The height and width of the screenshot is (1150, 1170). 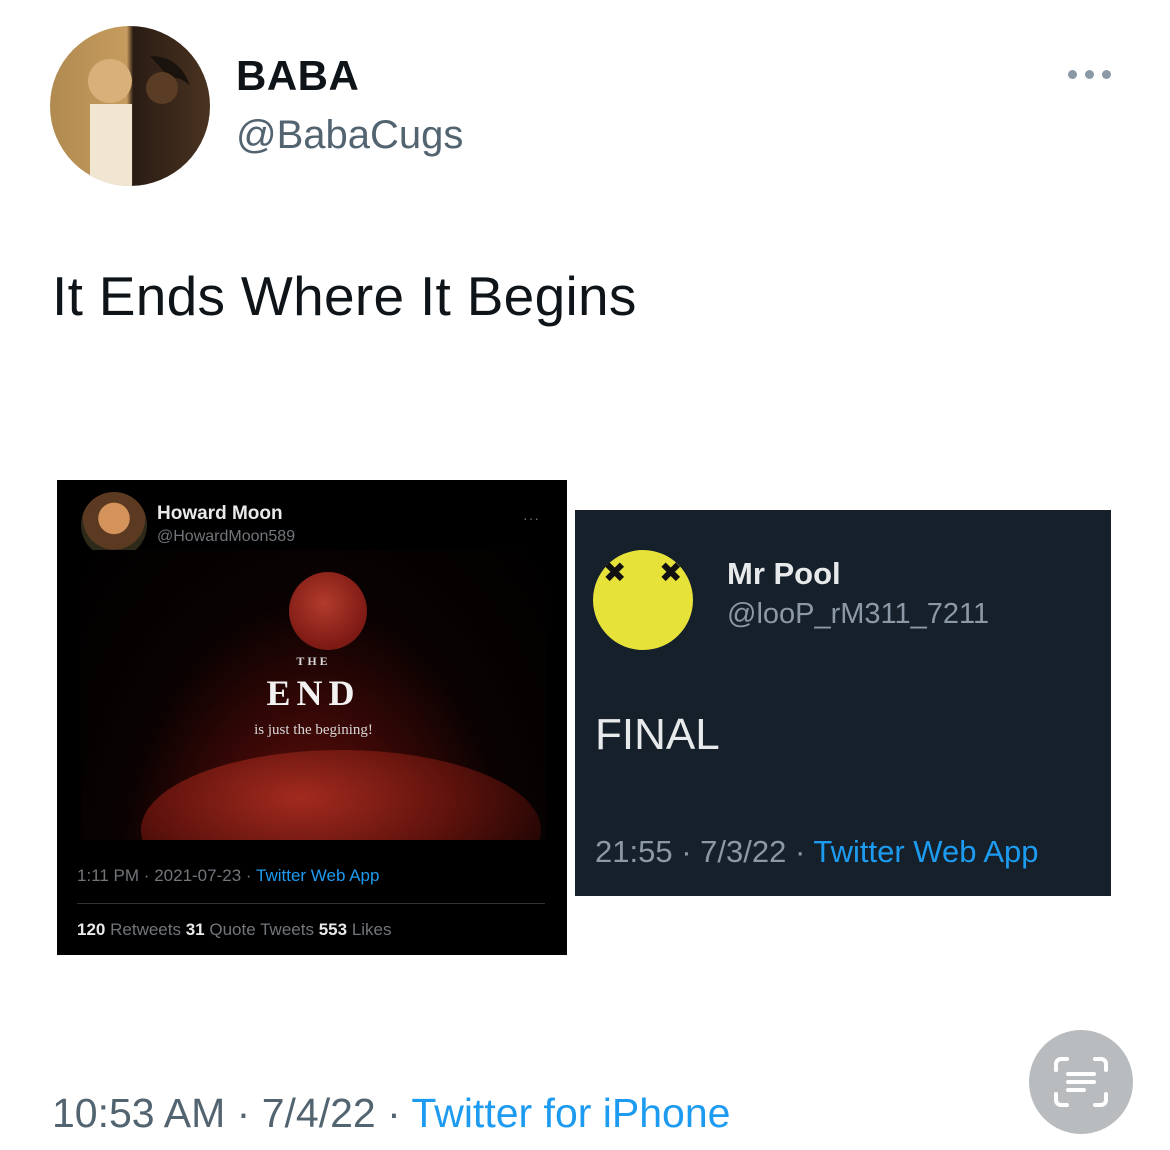 What do you see at coordinates (333, 929) in the screenshot?
I see `likes-count: 553` at bounding box center [333, 929].